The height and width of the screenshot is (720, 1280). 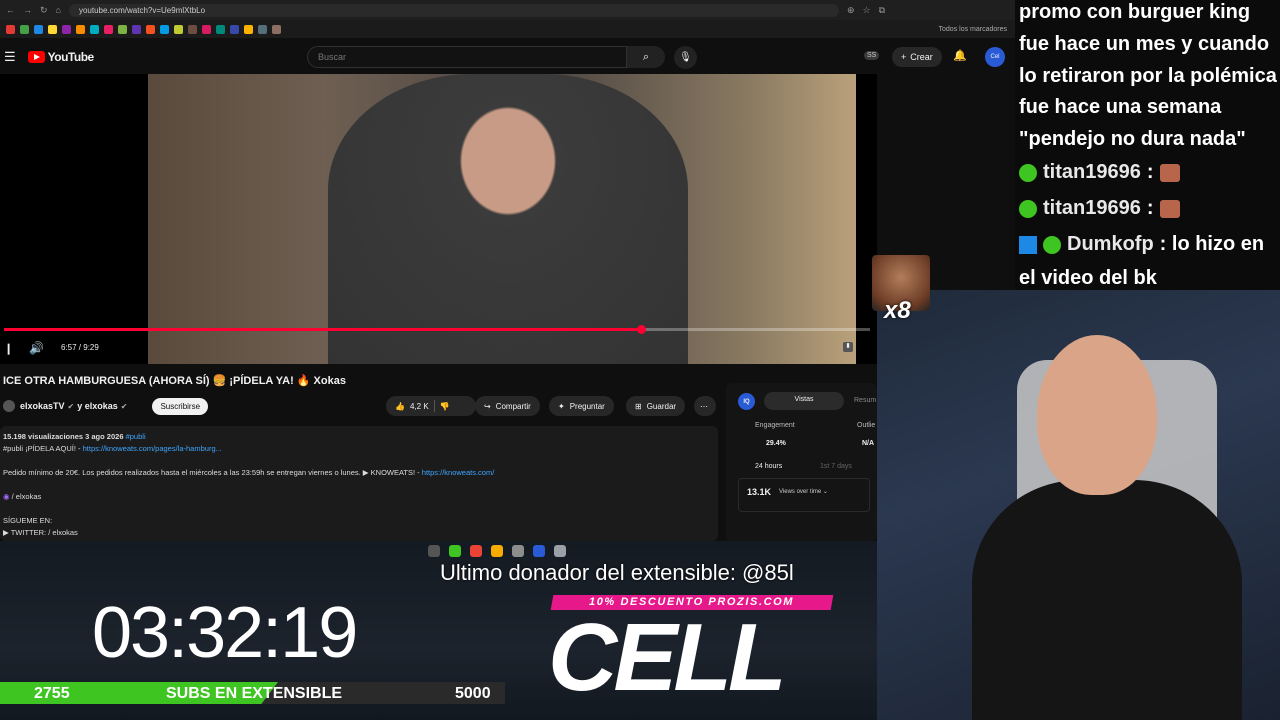 I want to click on zoom-icon: ⊕, so click(x=851, y=10).